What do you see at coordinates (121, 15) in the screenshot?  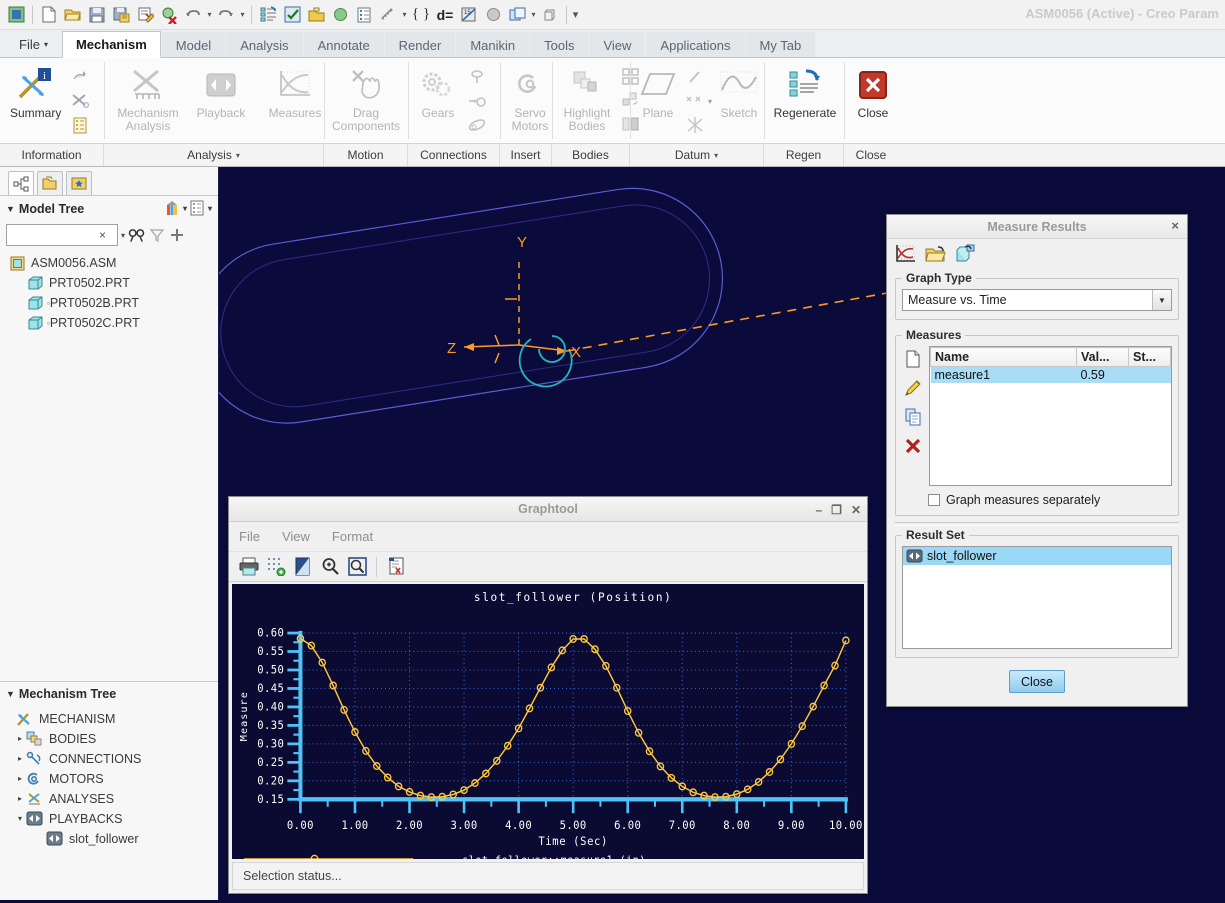 I see `save-as-icon` at bounding box center [121, 15].